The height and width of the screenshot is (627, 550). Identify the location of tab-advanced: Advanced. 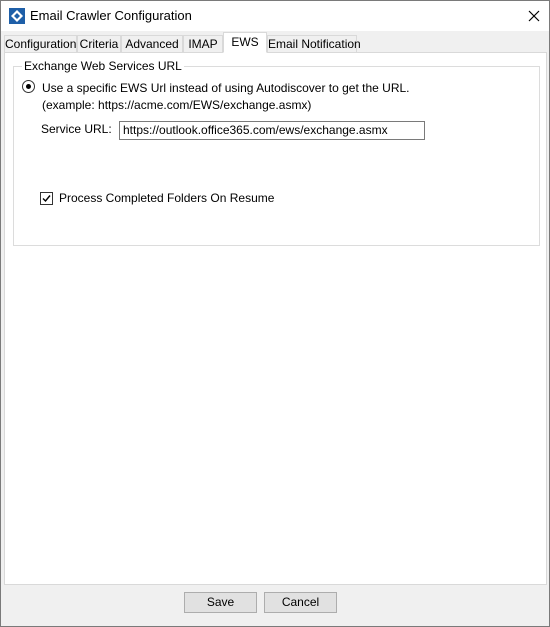
(152, 43).